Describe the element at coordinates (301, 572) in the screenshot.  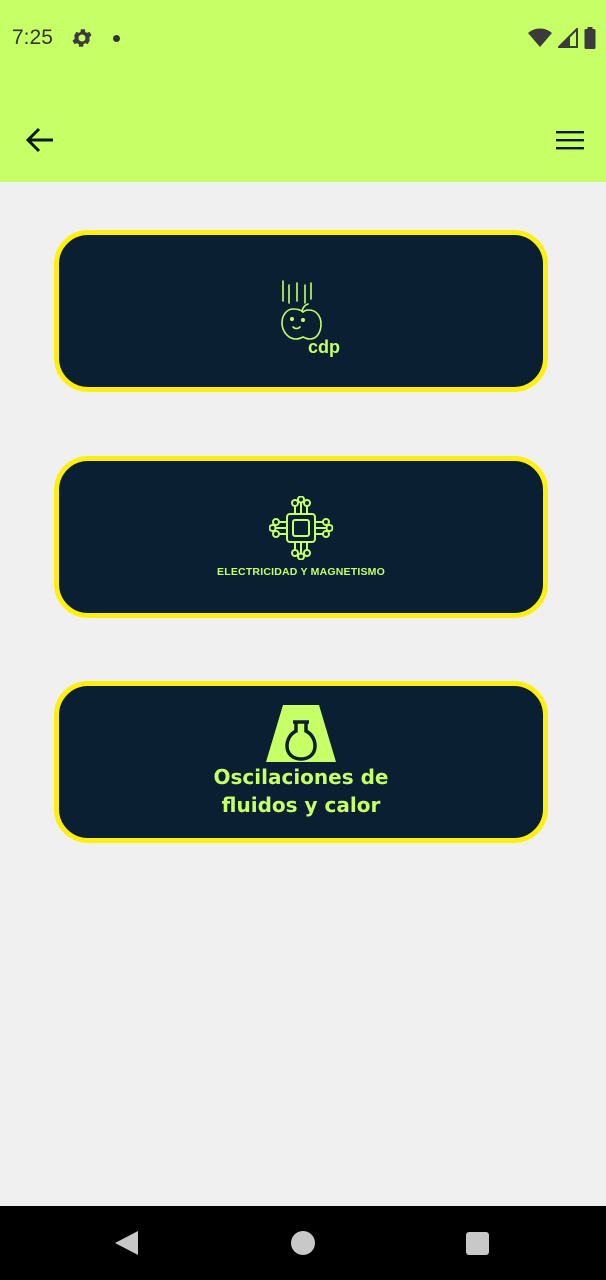
I see `card-label-electricidad: ELECTRICIDAD Y MAGNETISMO` at that location.